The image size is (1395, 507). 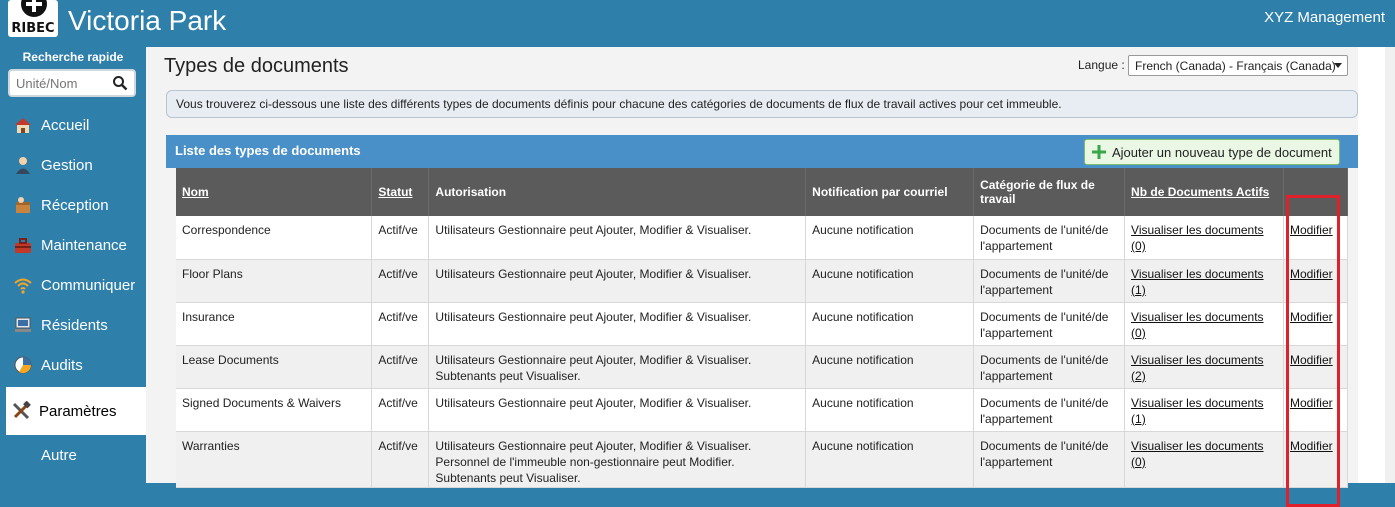 I want to click on quick-search-label: Recherche rapide, so click(x=73, y=57).